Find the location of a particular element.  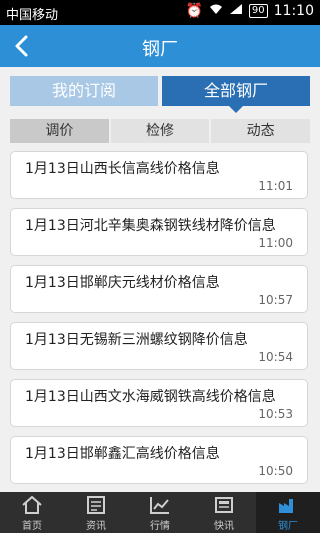

item-time: 10:50 is located at coordinates (275, 471).